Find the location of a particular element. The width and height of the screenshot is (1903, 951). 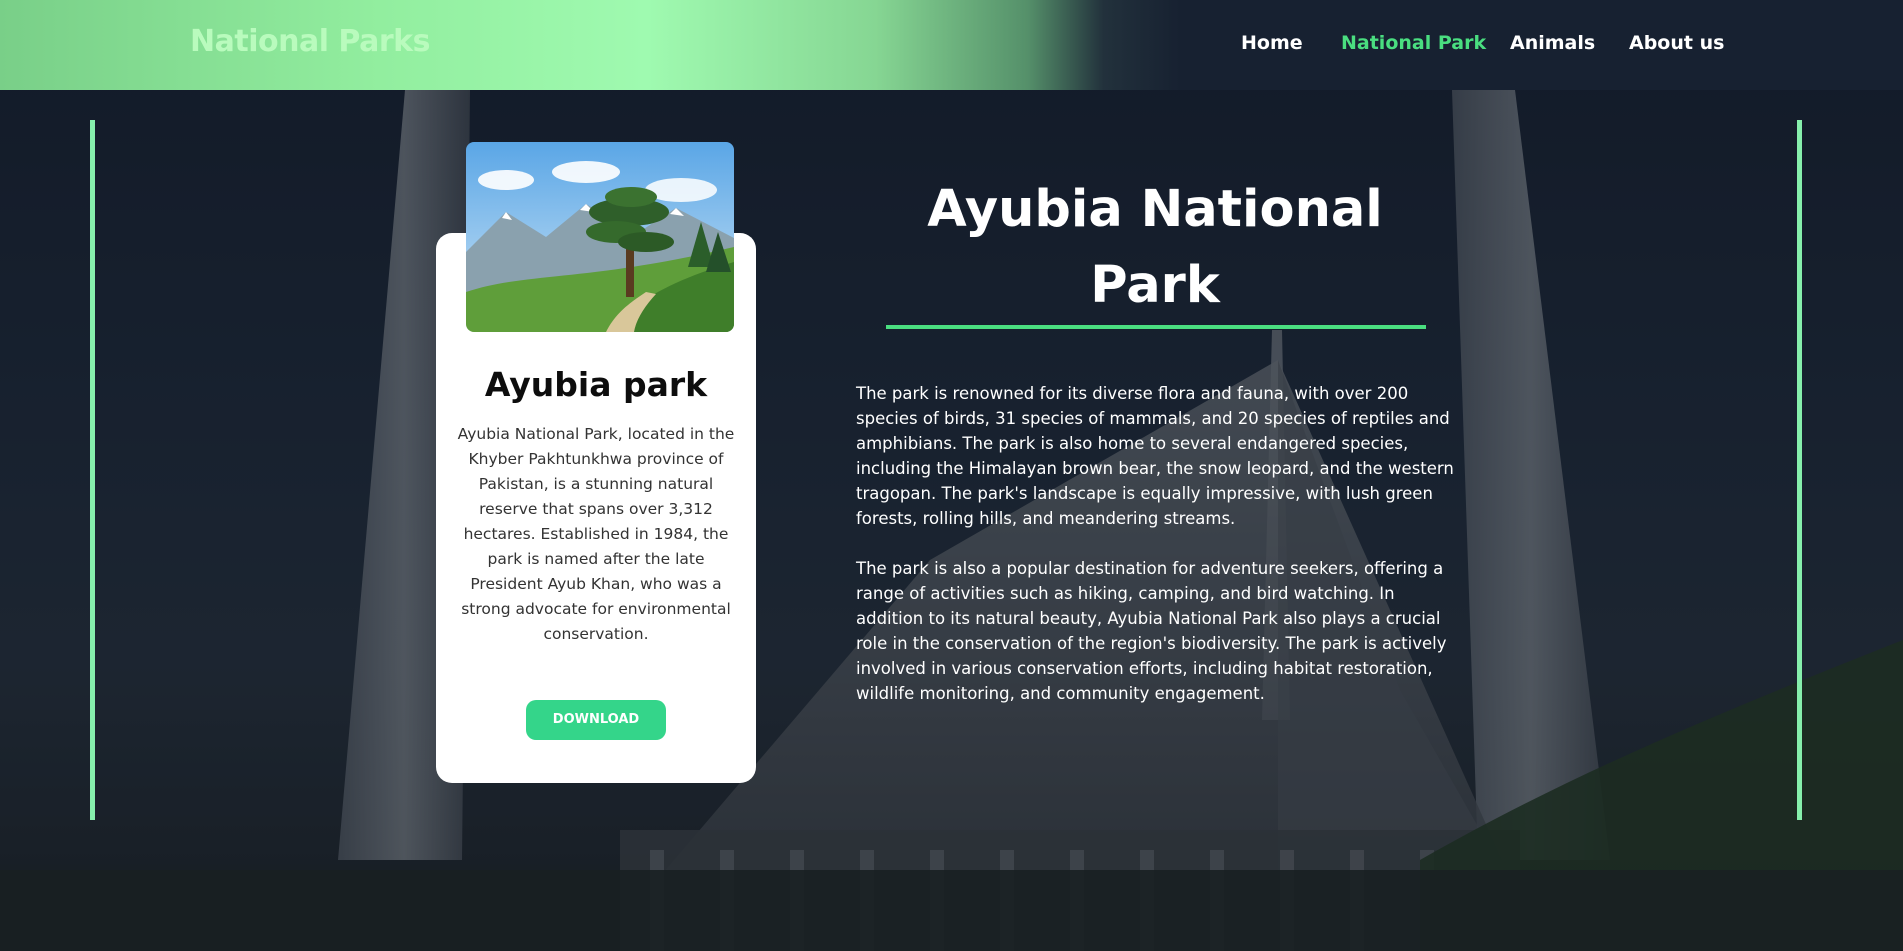

main-nav: Home National Park Animals About us is located at coordinates (951, 47).